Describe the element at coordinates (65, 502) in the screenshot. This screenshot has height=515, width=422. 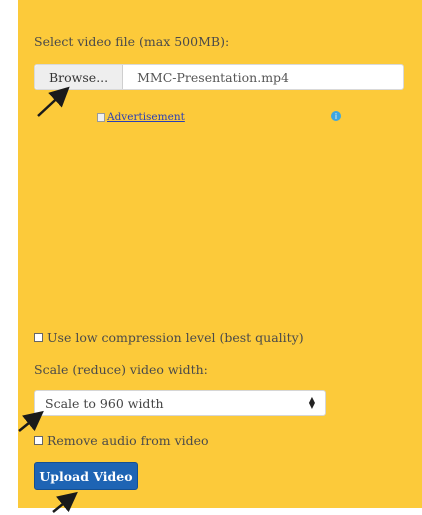
I see `arrow-to-upload-icon` at that location.